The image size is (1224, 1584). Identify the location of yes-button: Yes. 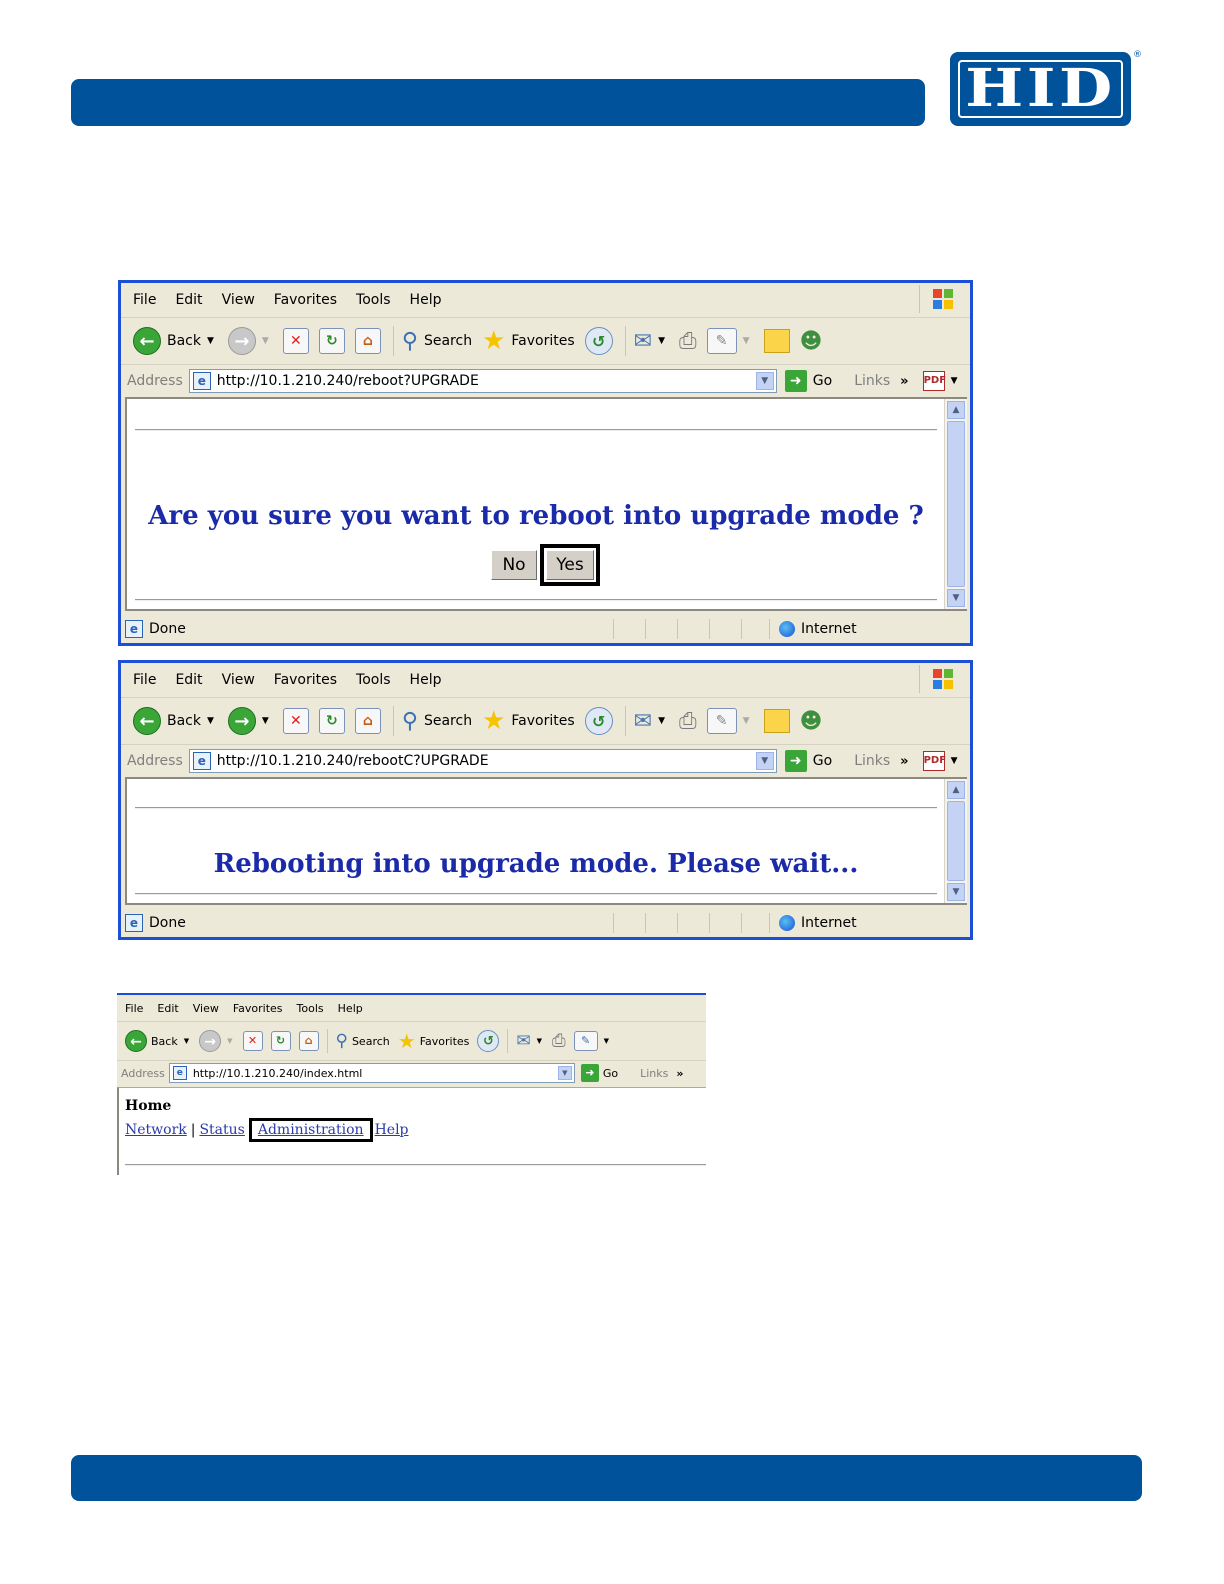
(570, 565).